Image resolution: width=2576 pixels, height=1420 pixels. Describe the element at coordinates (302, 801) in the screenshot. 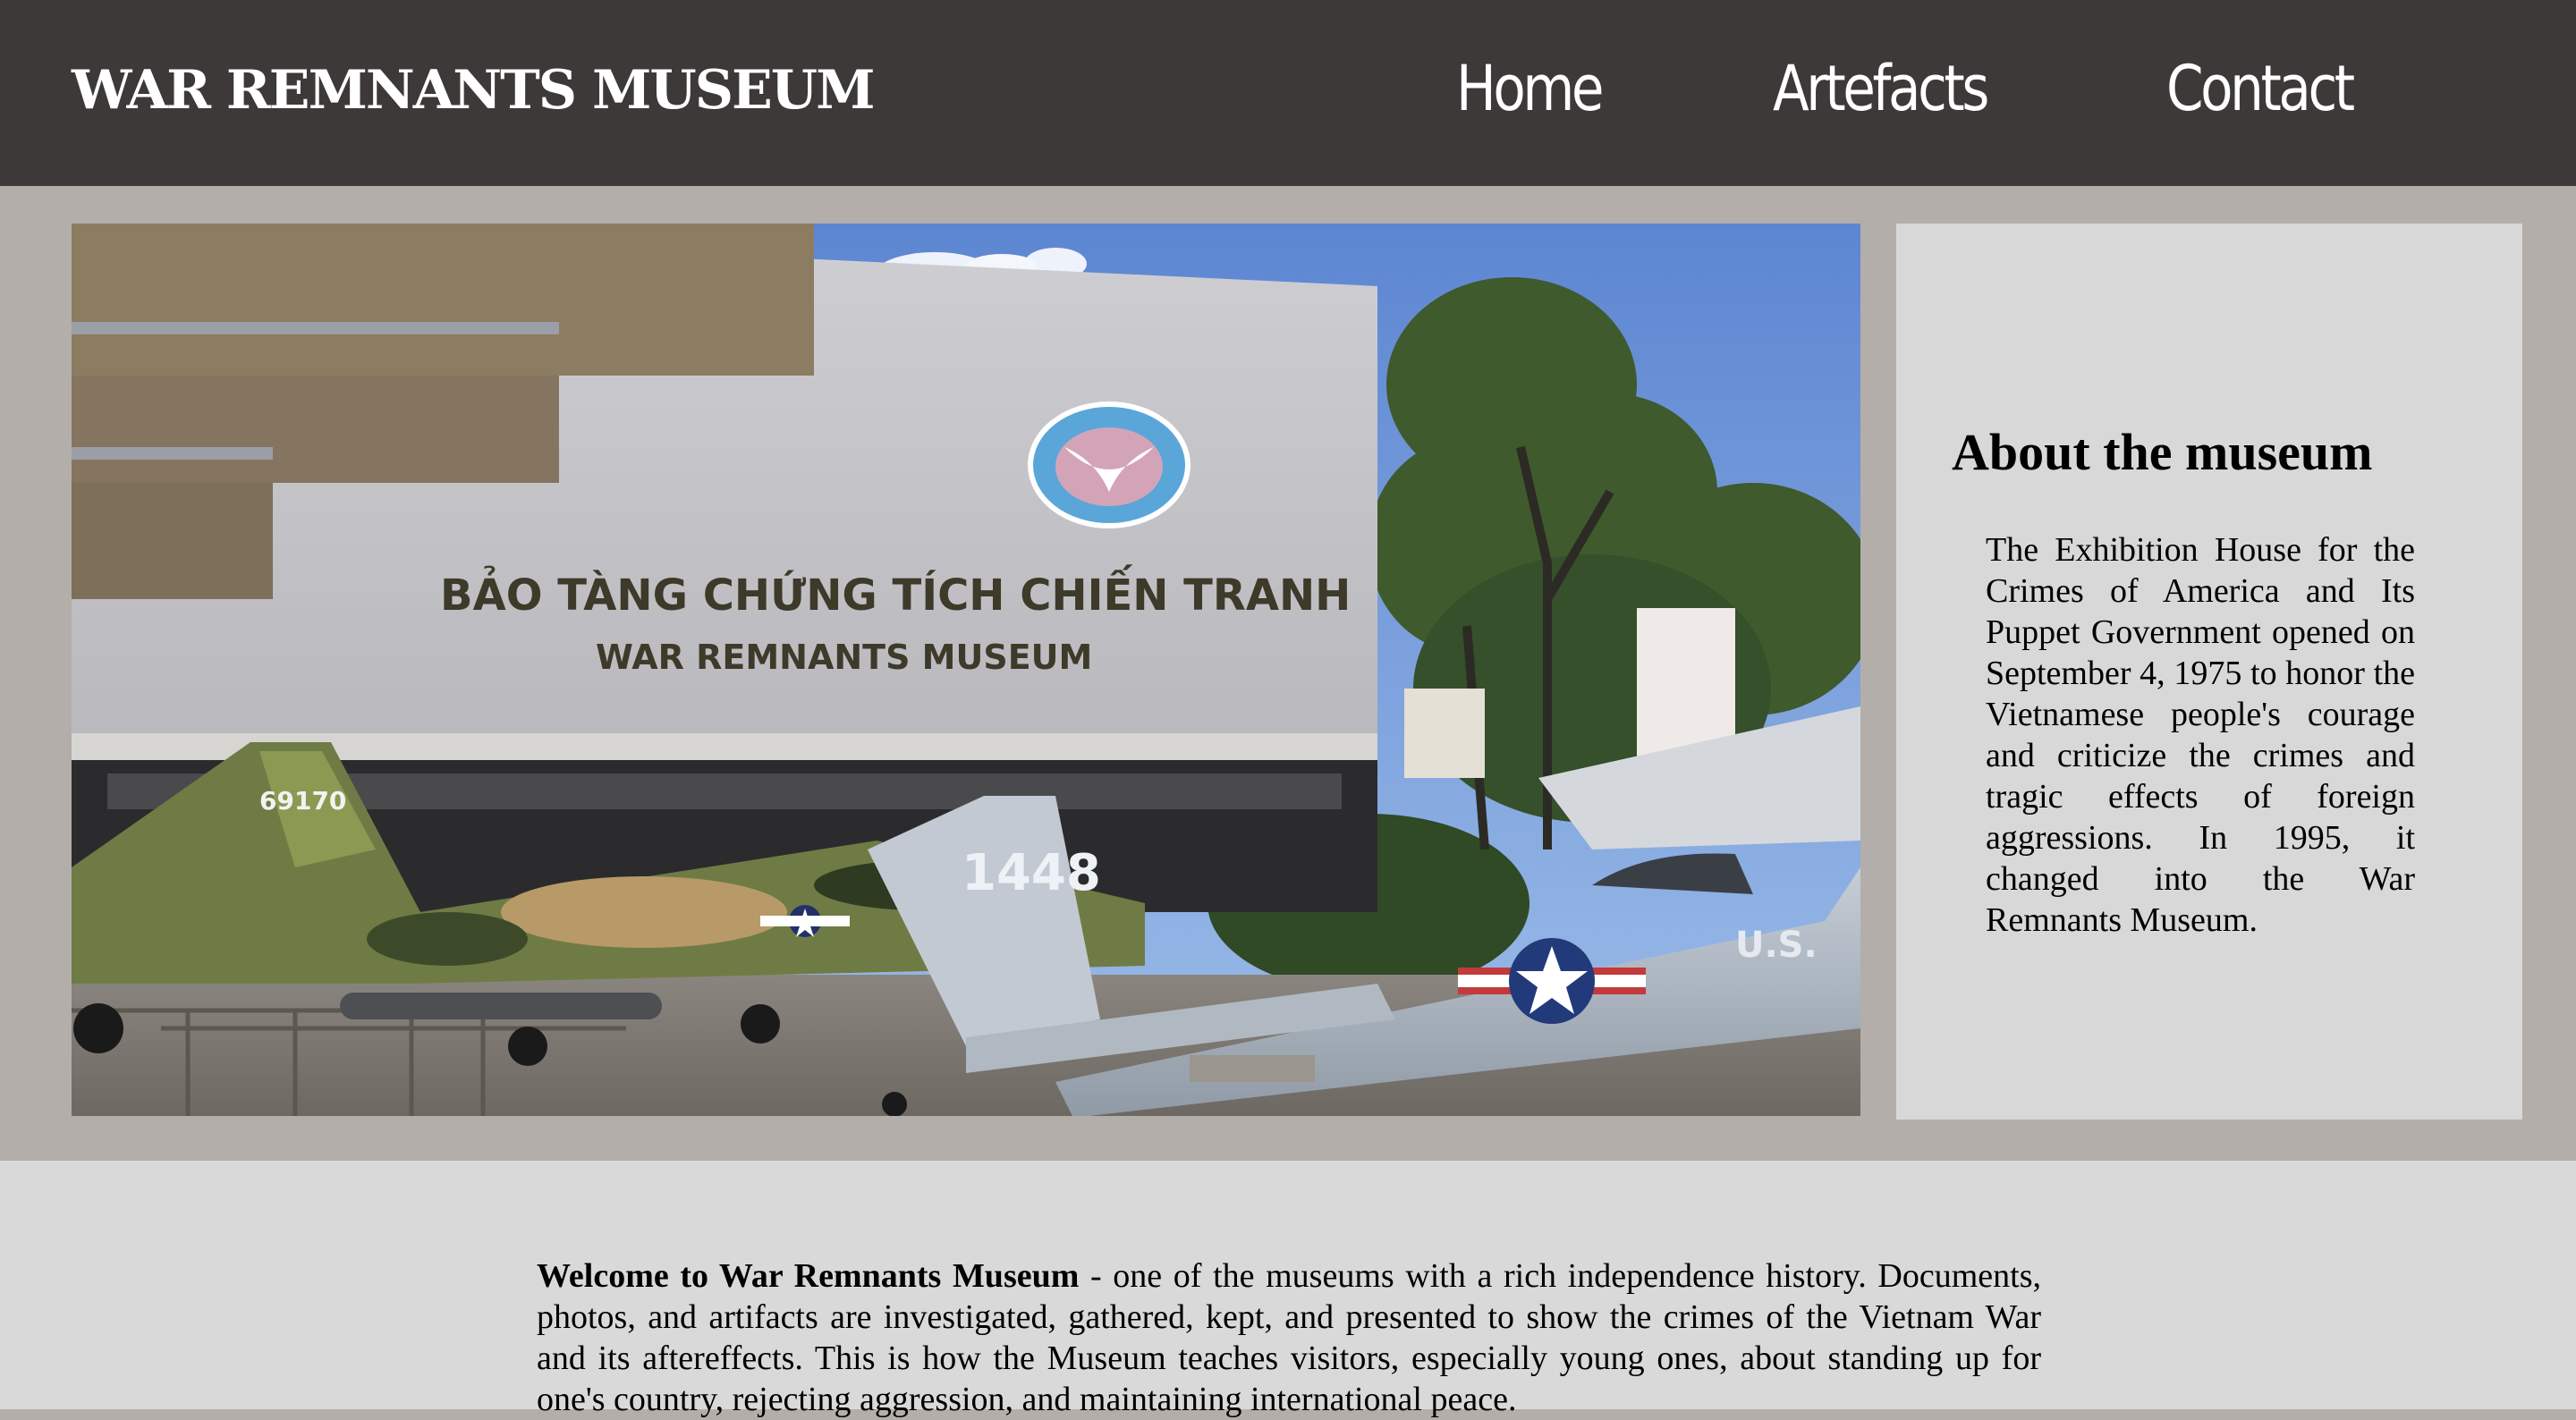

I see `aircraft-tail-number-1: 69170` at that location.